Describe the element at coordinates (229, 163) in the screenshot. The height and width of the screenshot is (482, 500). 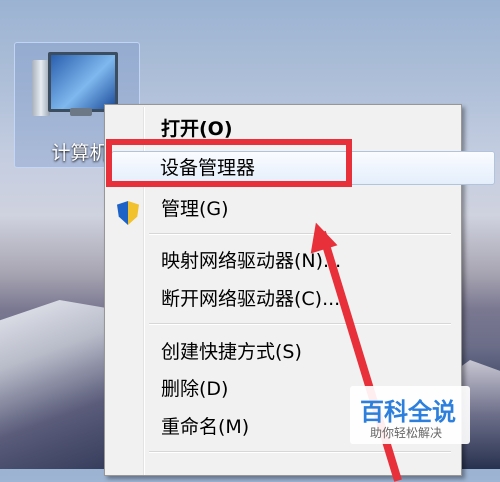
I see `highlight-box` at that location.